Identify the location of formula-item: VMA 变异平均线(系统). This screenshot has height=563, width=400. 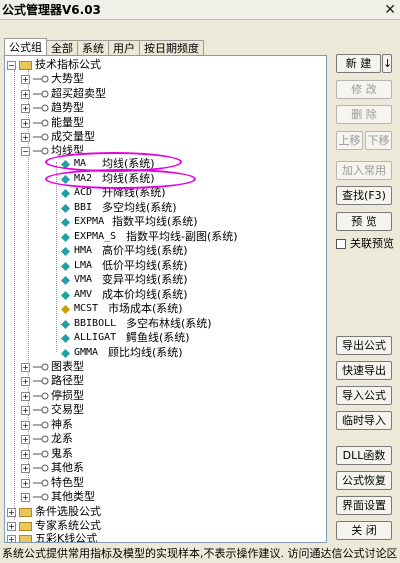
(124, 280).